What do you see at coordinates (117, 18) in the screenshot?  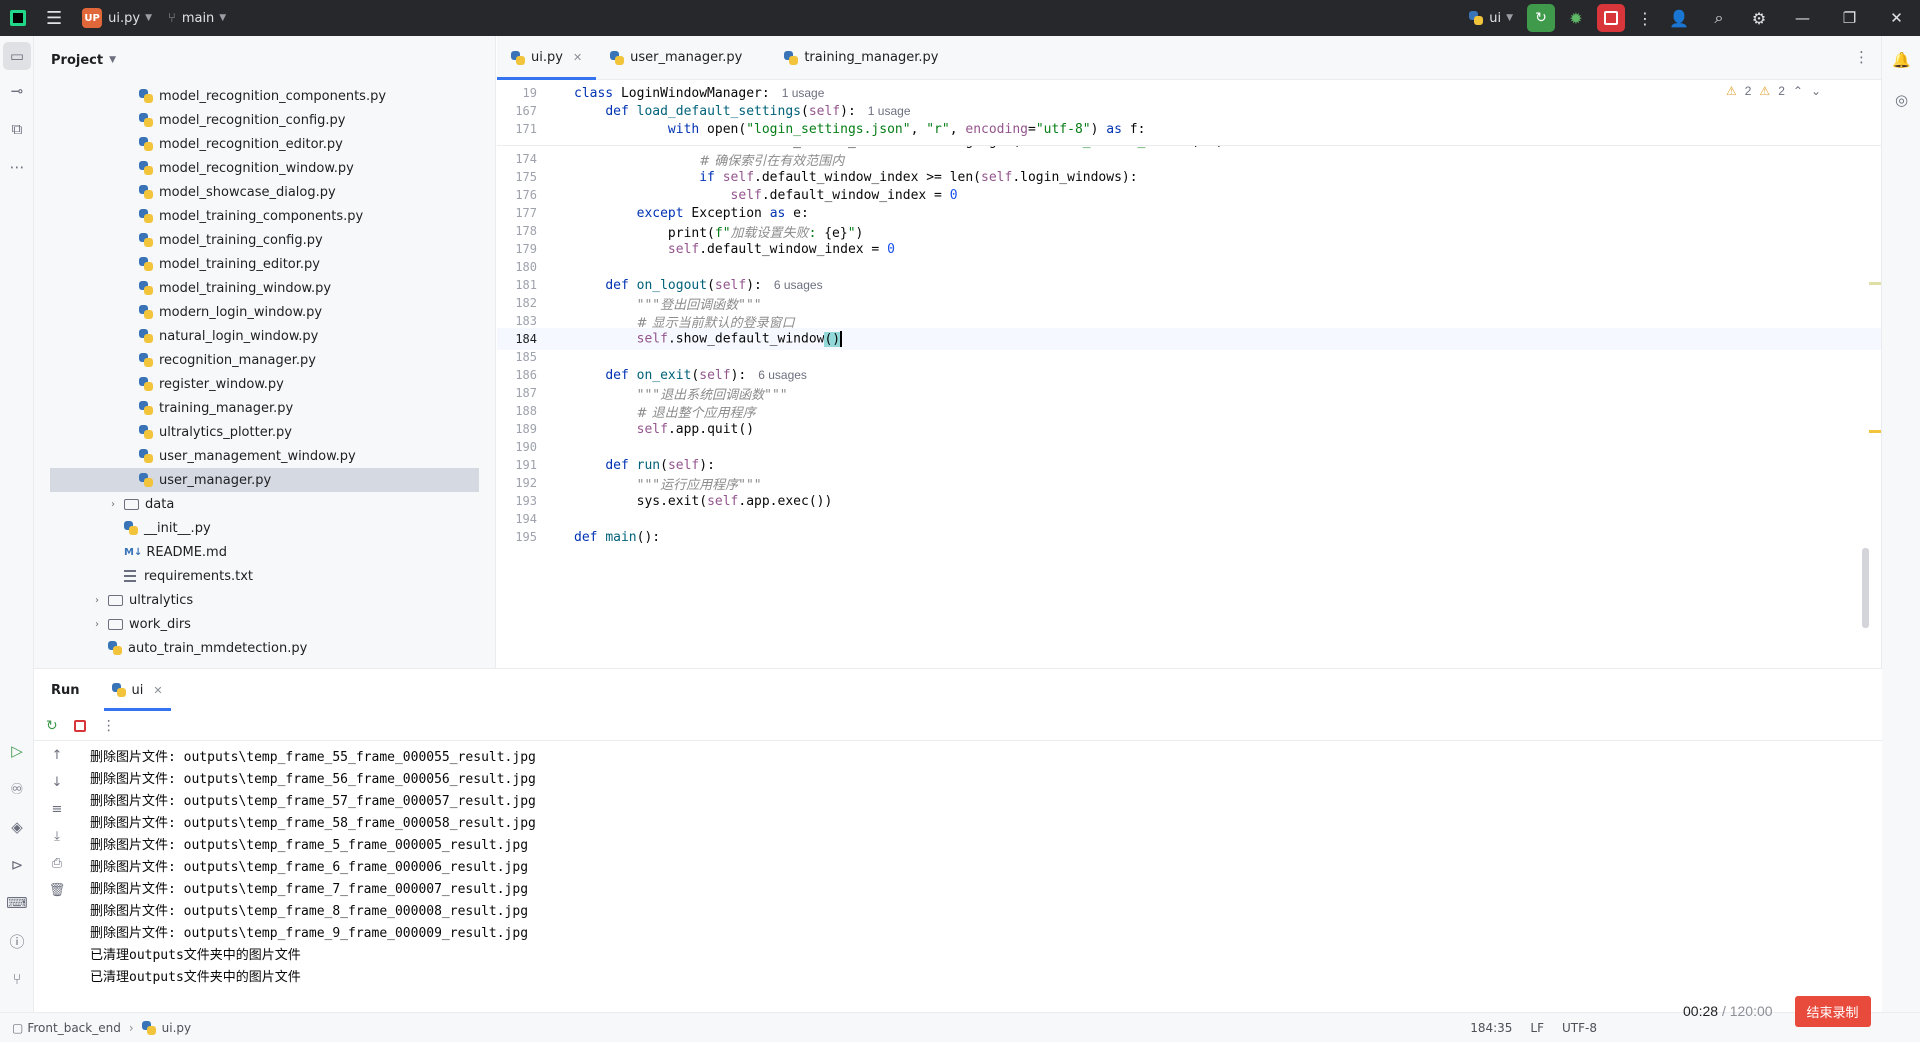 I see `project-selector: UP ui.py ▼` at bounding box center [117, 18].